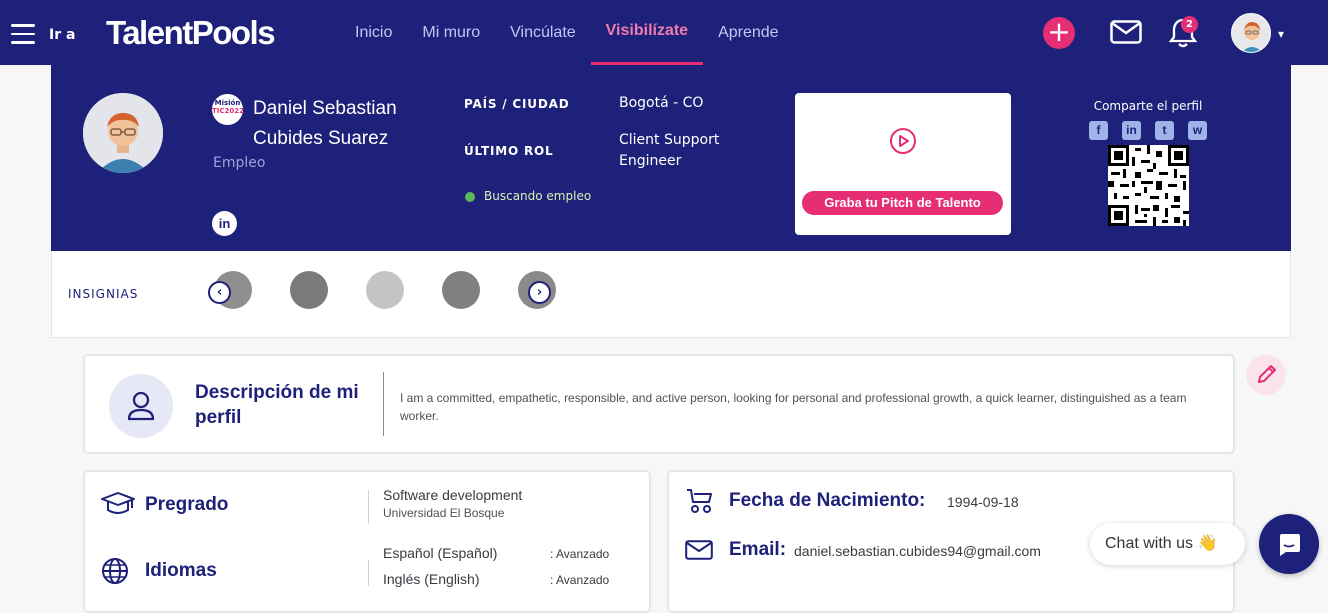 The height and width of the screenshot is (613, 1328). I want to click on idiomas-title: Idiomas, so click(181, 570).